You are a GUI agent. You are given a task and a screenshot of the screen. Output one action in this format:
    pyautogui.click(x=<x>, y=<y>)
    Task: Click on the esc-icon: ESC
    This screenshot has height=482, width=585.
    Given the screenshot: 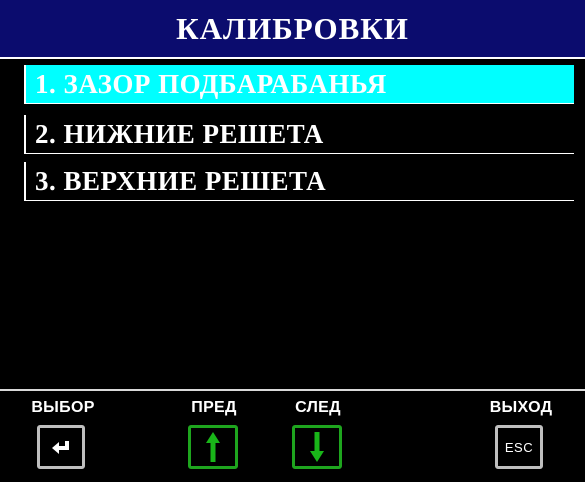 What is the action you would take?
    pyautogui.click(x=519, y=447)
    